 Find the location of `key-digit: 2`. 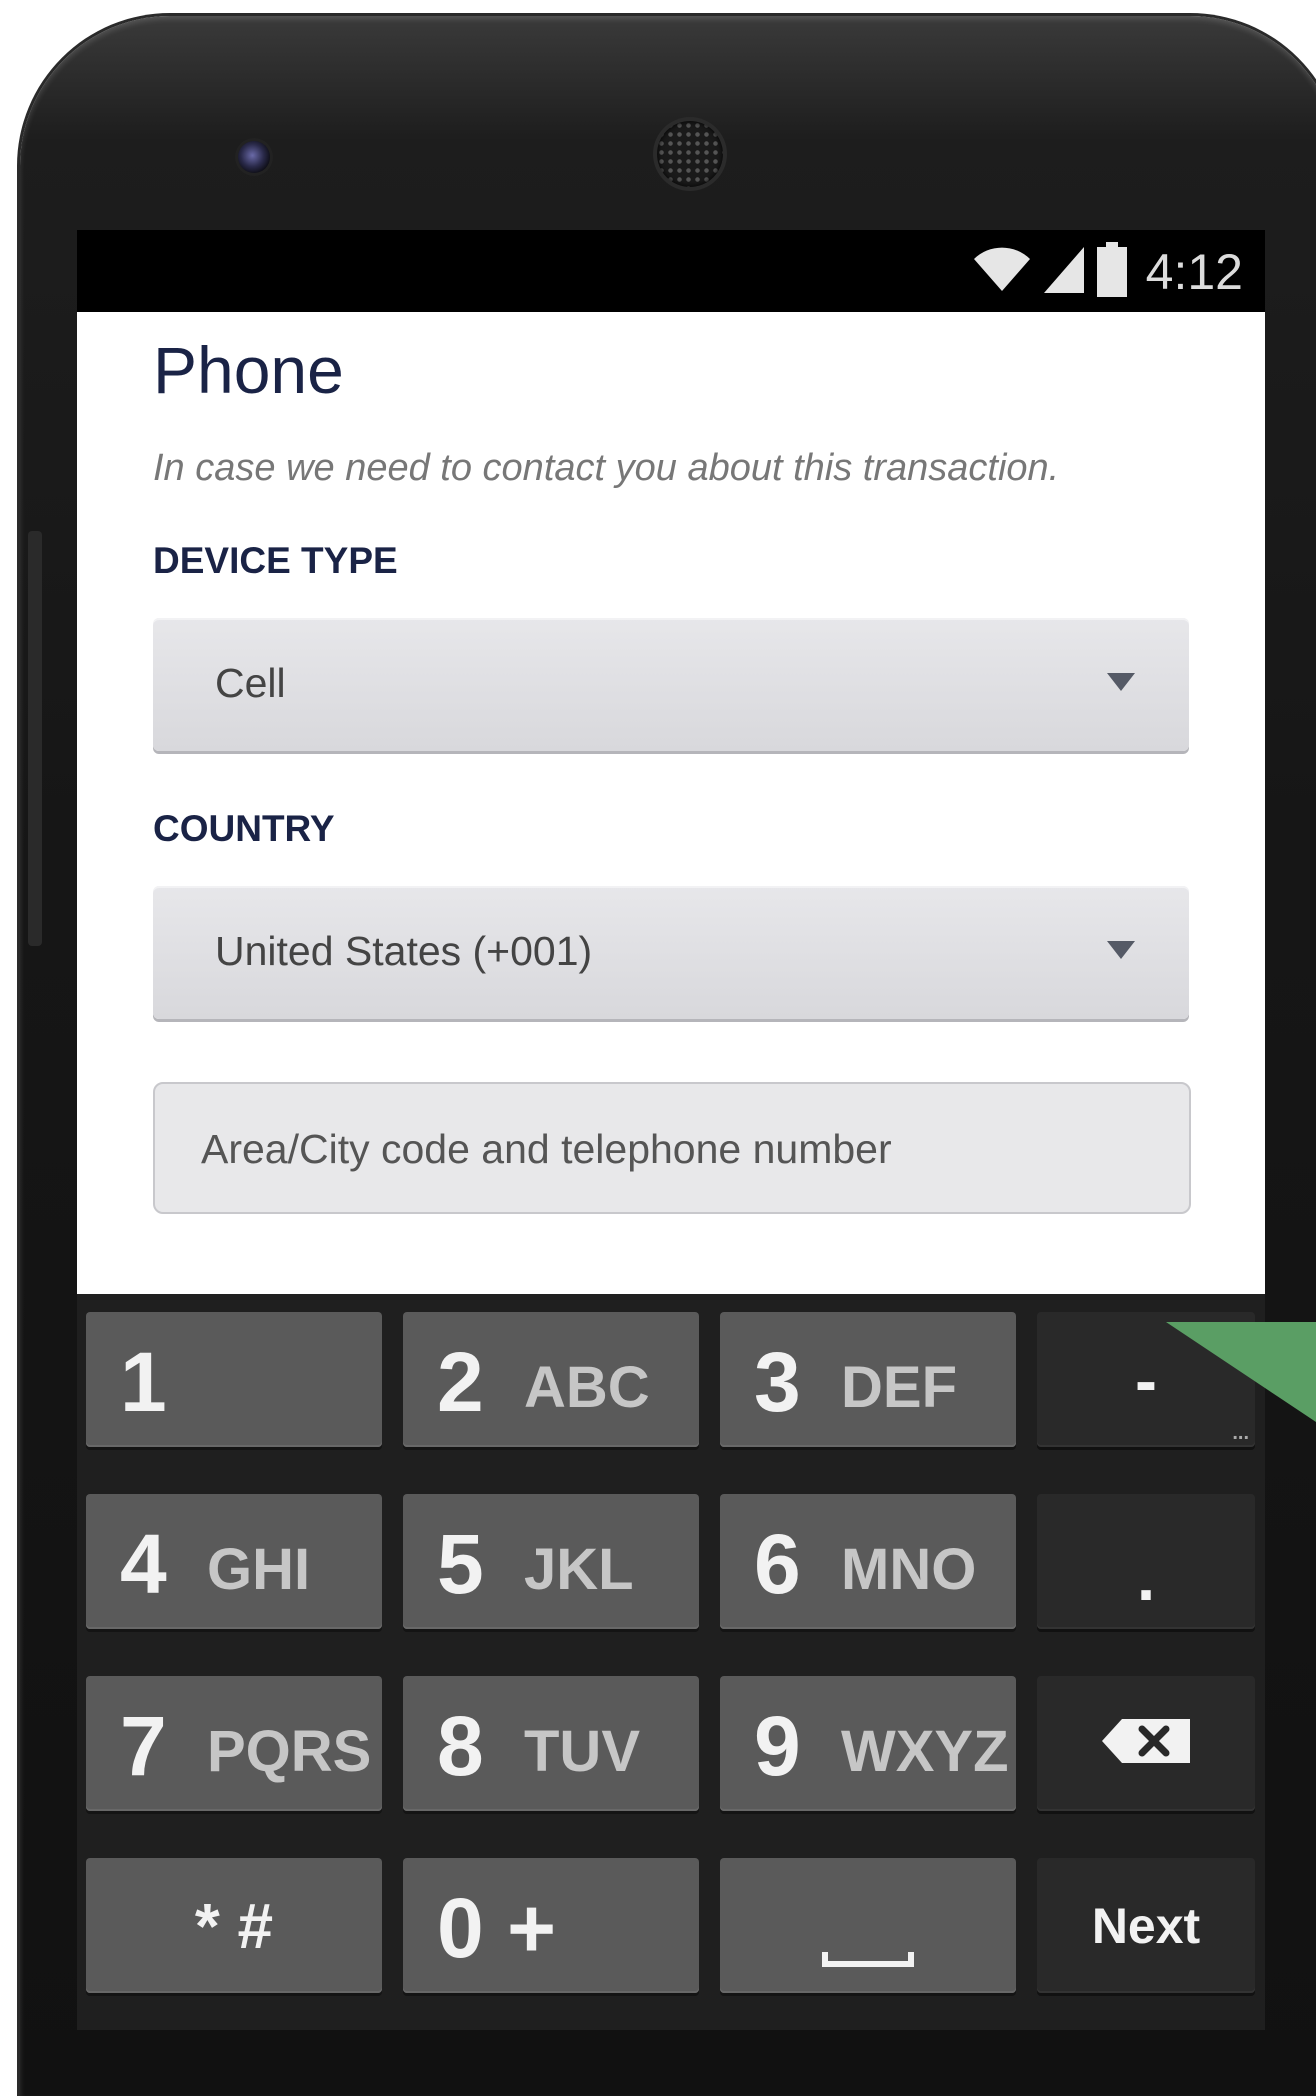

key-digit: 2 is located at coordinates (460, 1382).